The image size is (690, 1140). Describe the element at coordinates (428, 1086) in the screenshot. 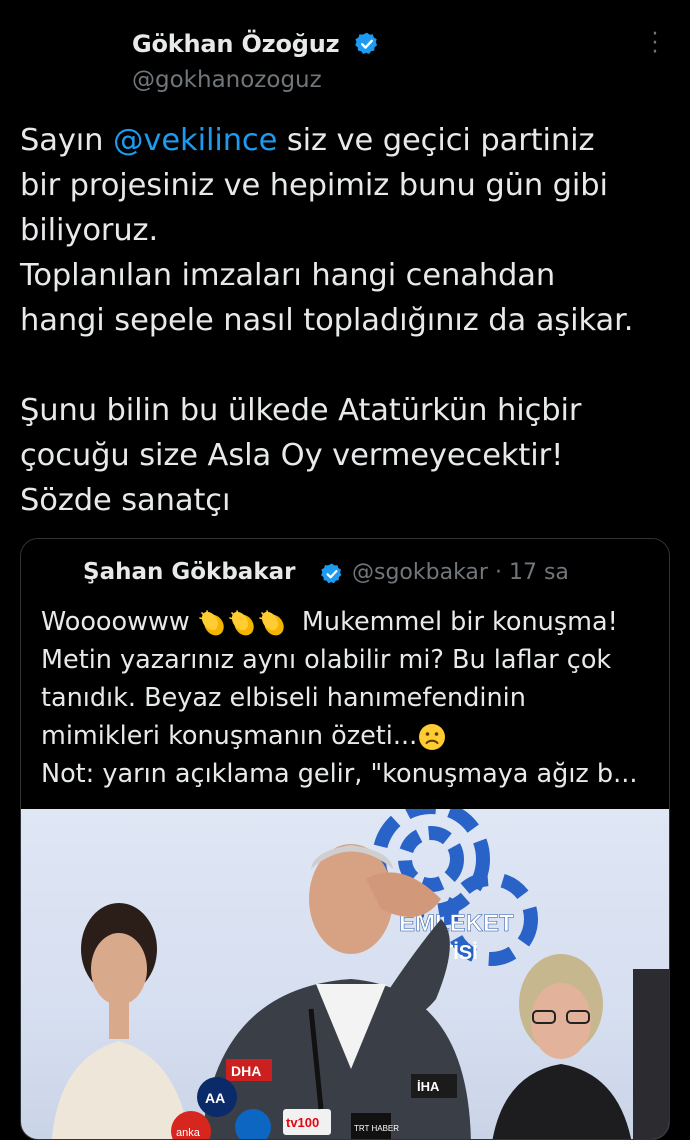

I see `mic-label: İHA` at that location.